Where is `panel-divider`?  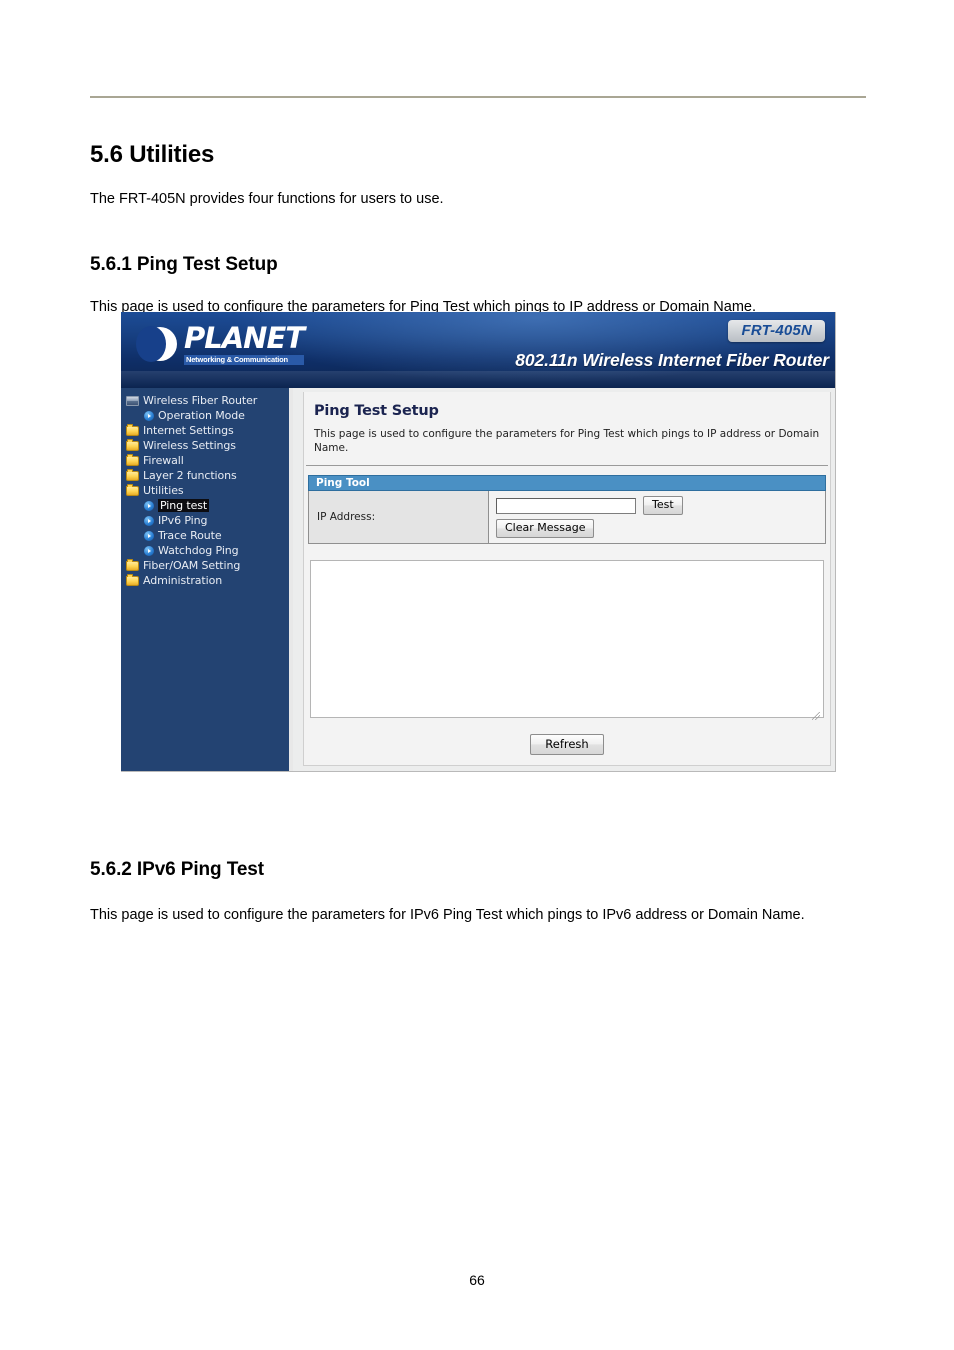 panel-divider is located at coordinates (567, 465).